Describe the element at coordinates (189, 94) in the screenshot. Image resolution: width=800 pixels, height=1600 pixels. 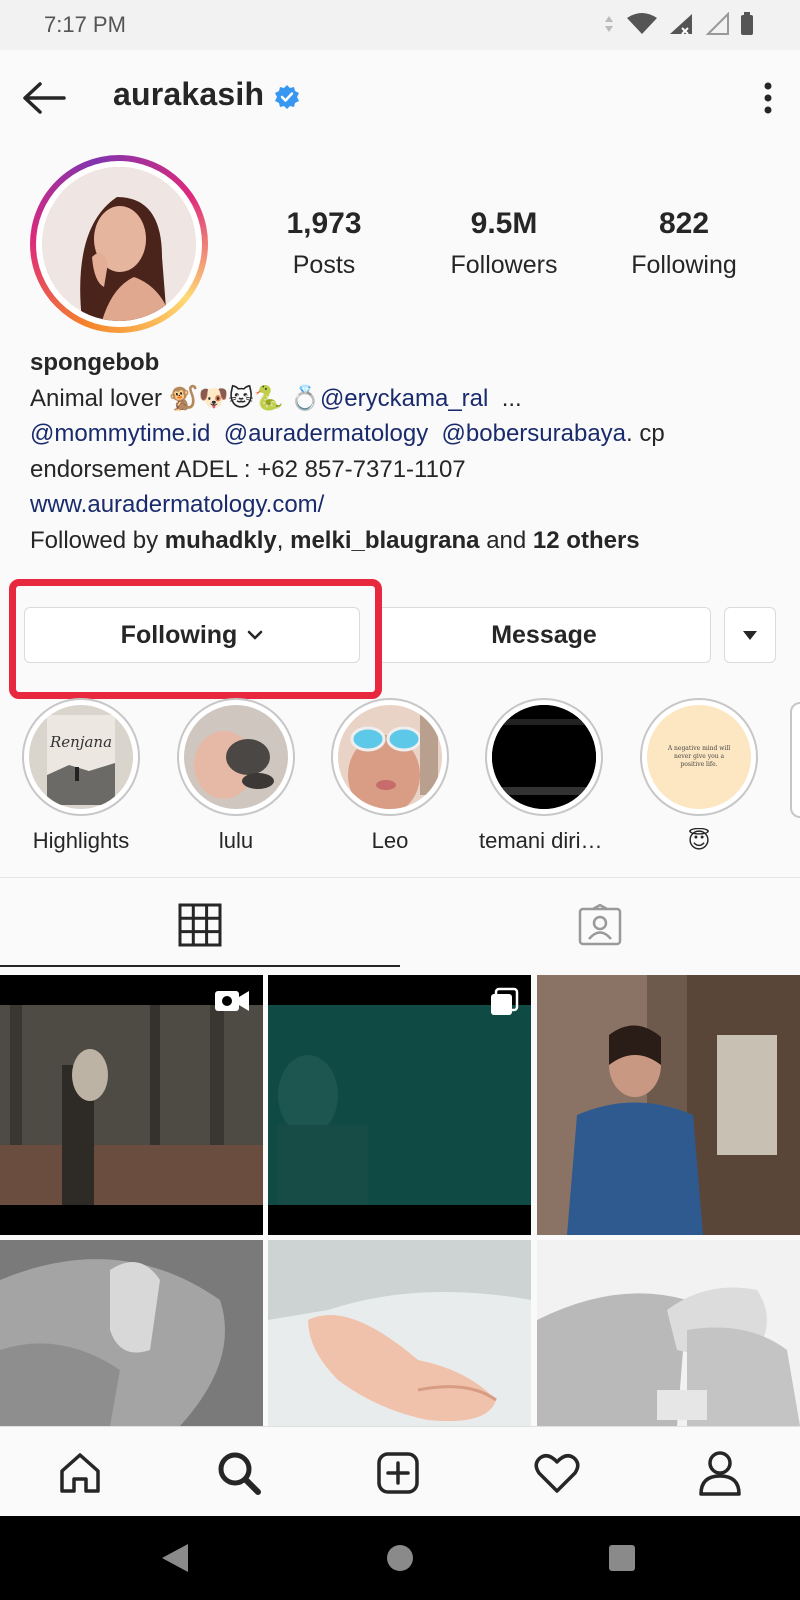
I see `profile-username: aurakasih` at that location.